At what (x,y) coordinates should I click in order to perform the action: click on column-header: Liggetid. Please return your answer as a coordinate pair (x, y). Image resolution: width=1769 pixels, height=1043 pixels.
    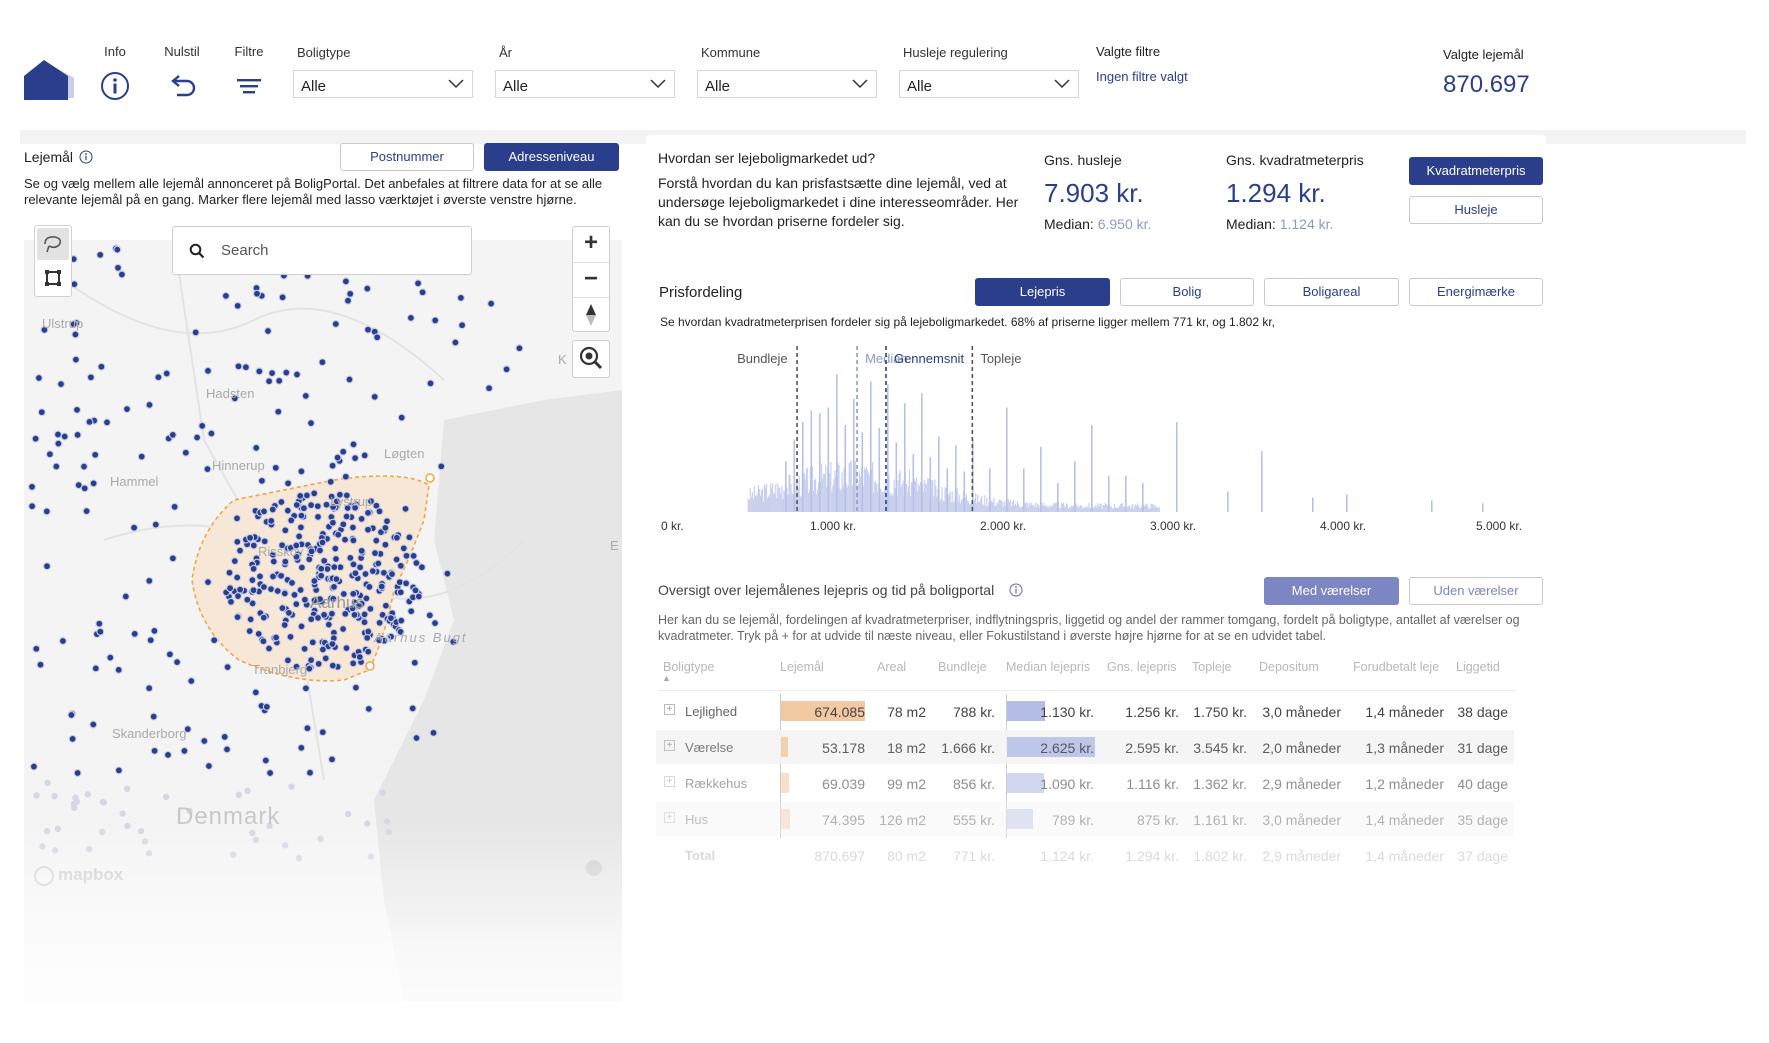
    Looking at the image, I should click on (1478, 667).